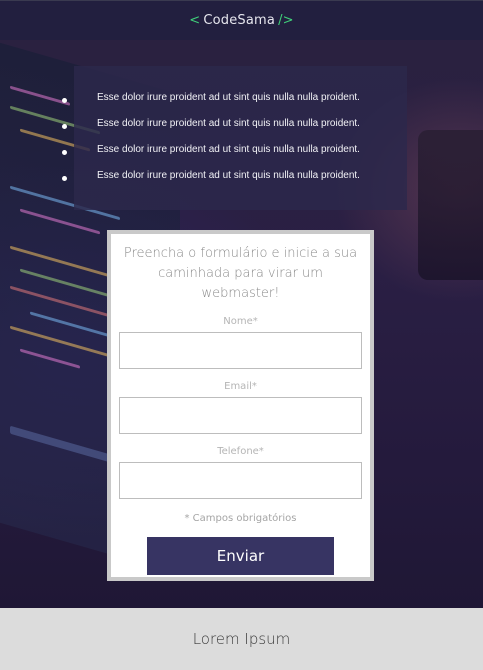 The width and height of the screenshot is (483, 670). I want to click on phone-label: Telefone*, so click(240, 451).